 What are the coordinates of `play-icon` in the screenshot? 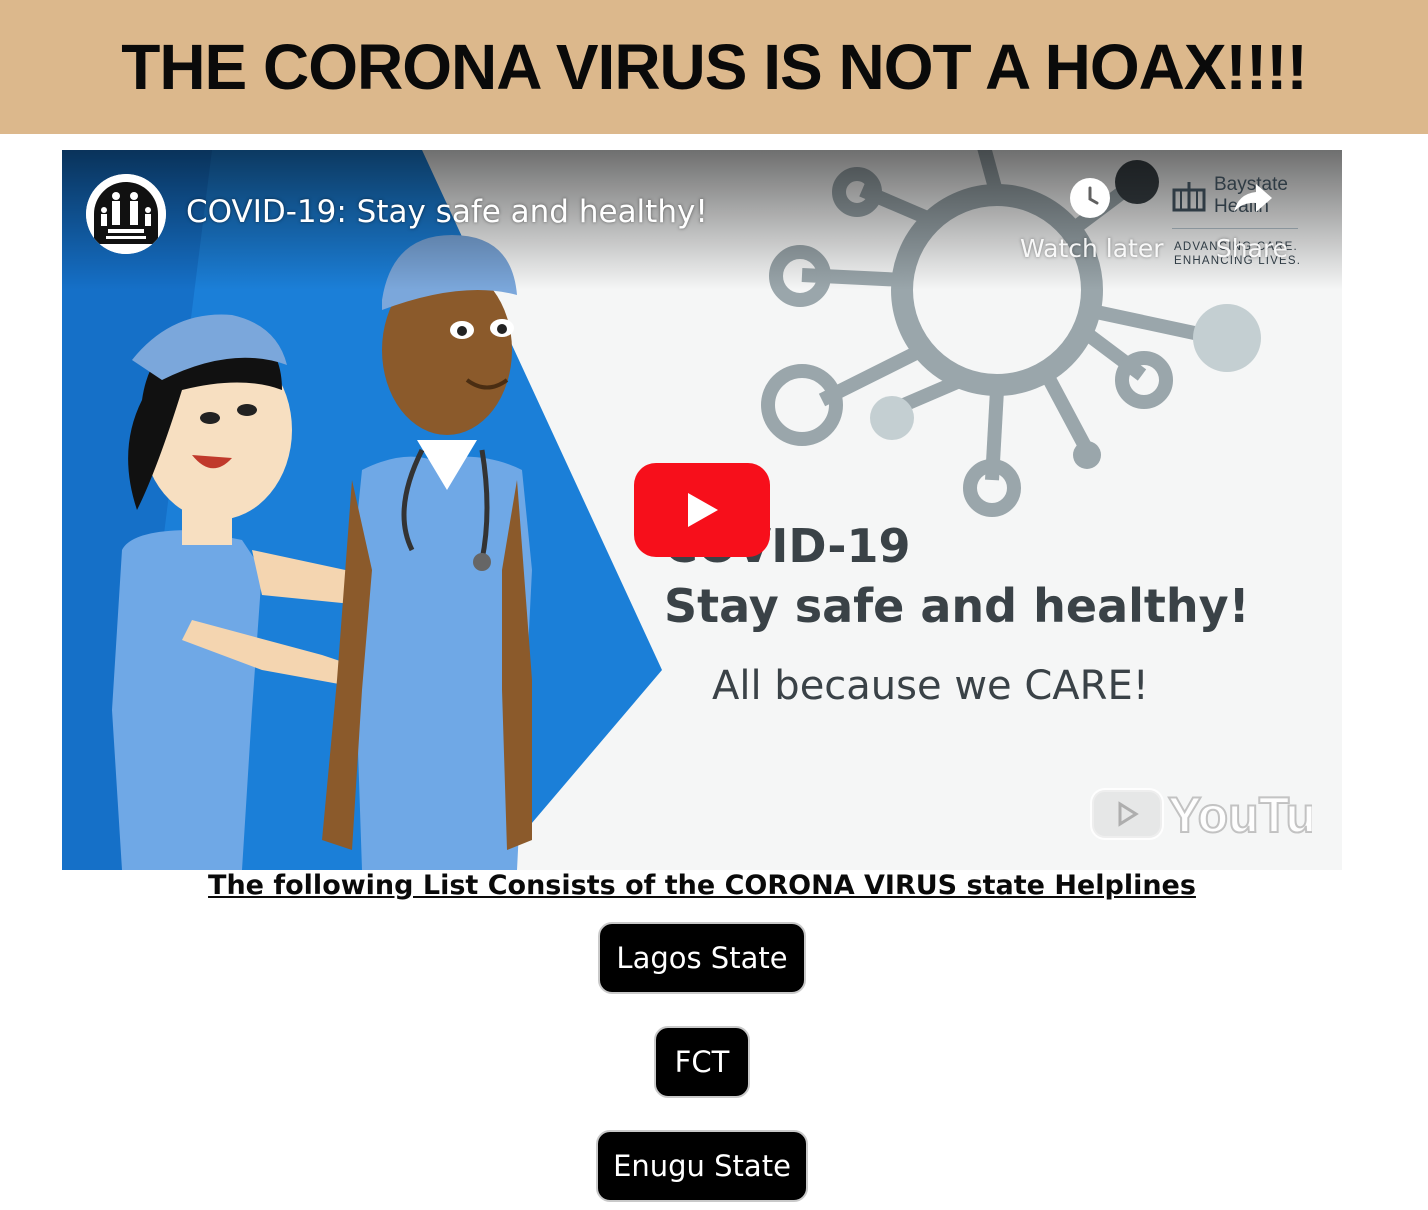 It's located at (702, 510).